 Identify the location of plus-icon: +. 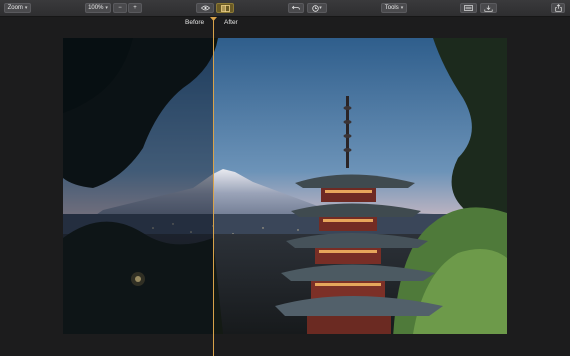
(135, 8).